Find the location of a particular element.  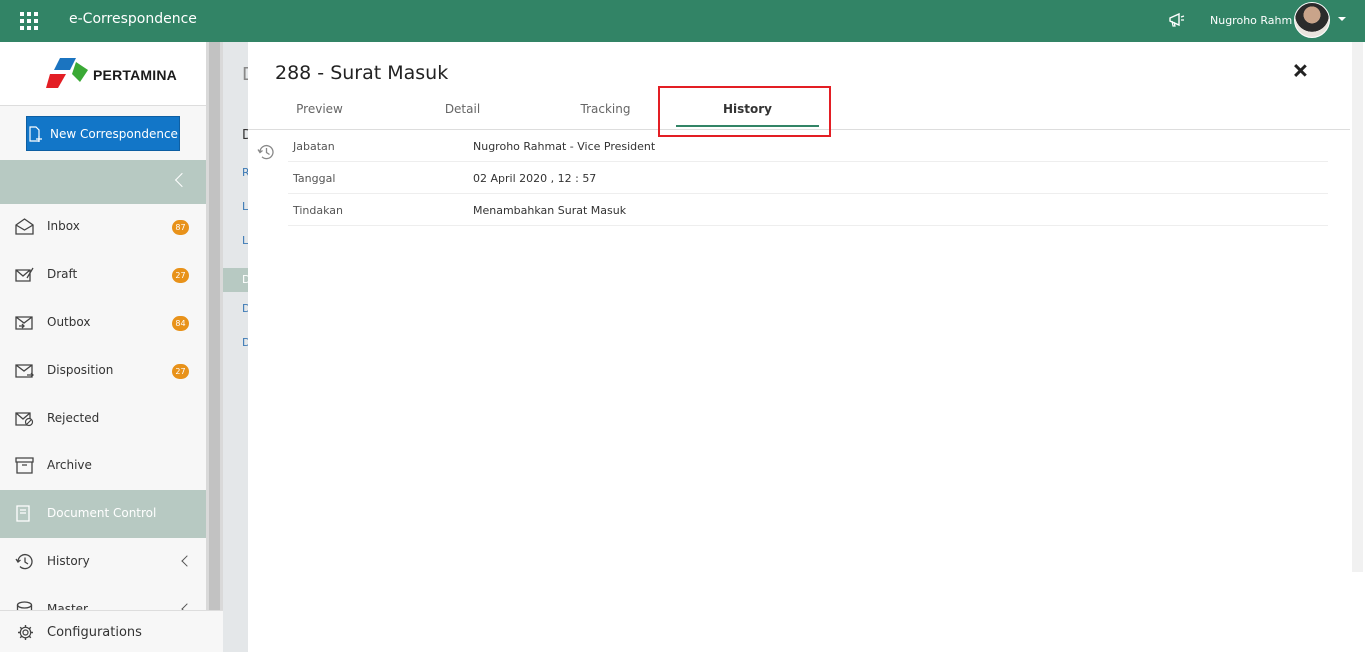

logo-area: PERTAMINA is located at coordinates (111, 74).